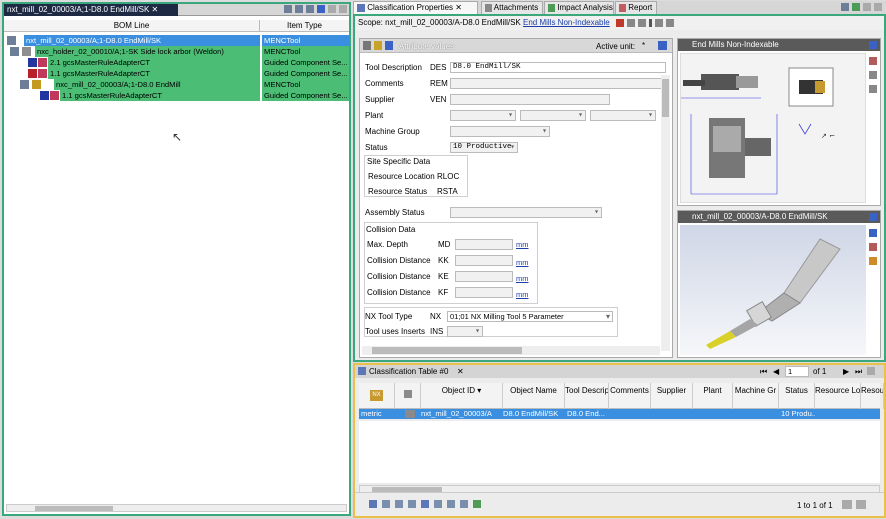 This screenshot has width=886, height=519. Describe the element at coordinates (636, 7) in the screenshot. I see `tab-report: Report` at that location.